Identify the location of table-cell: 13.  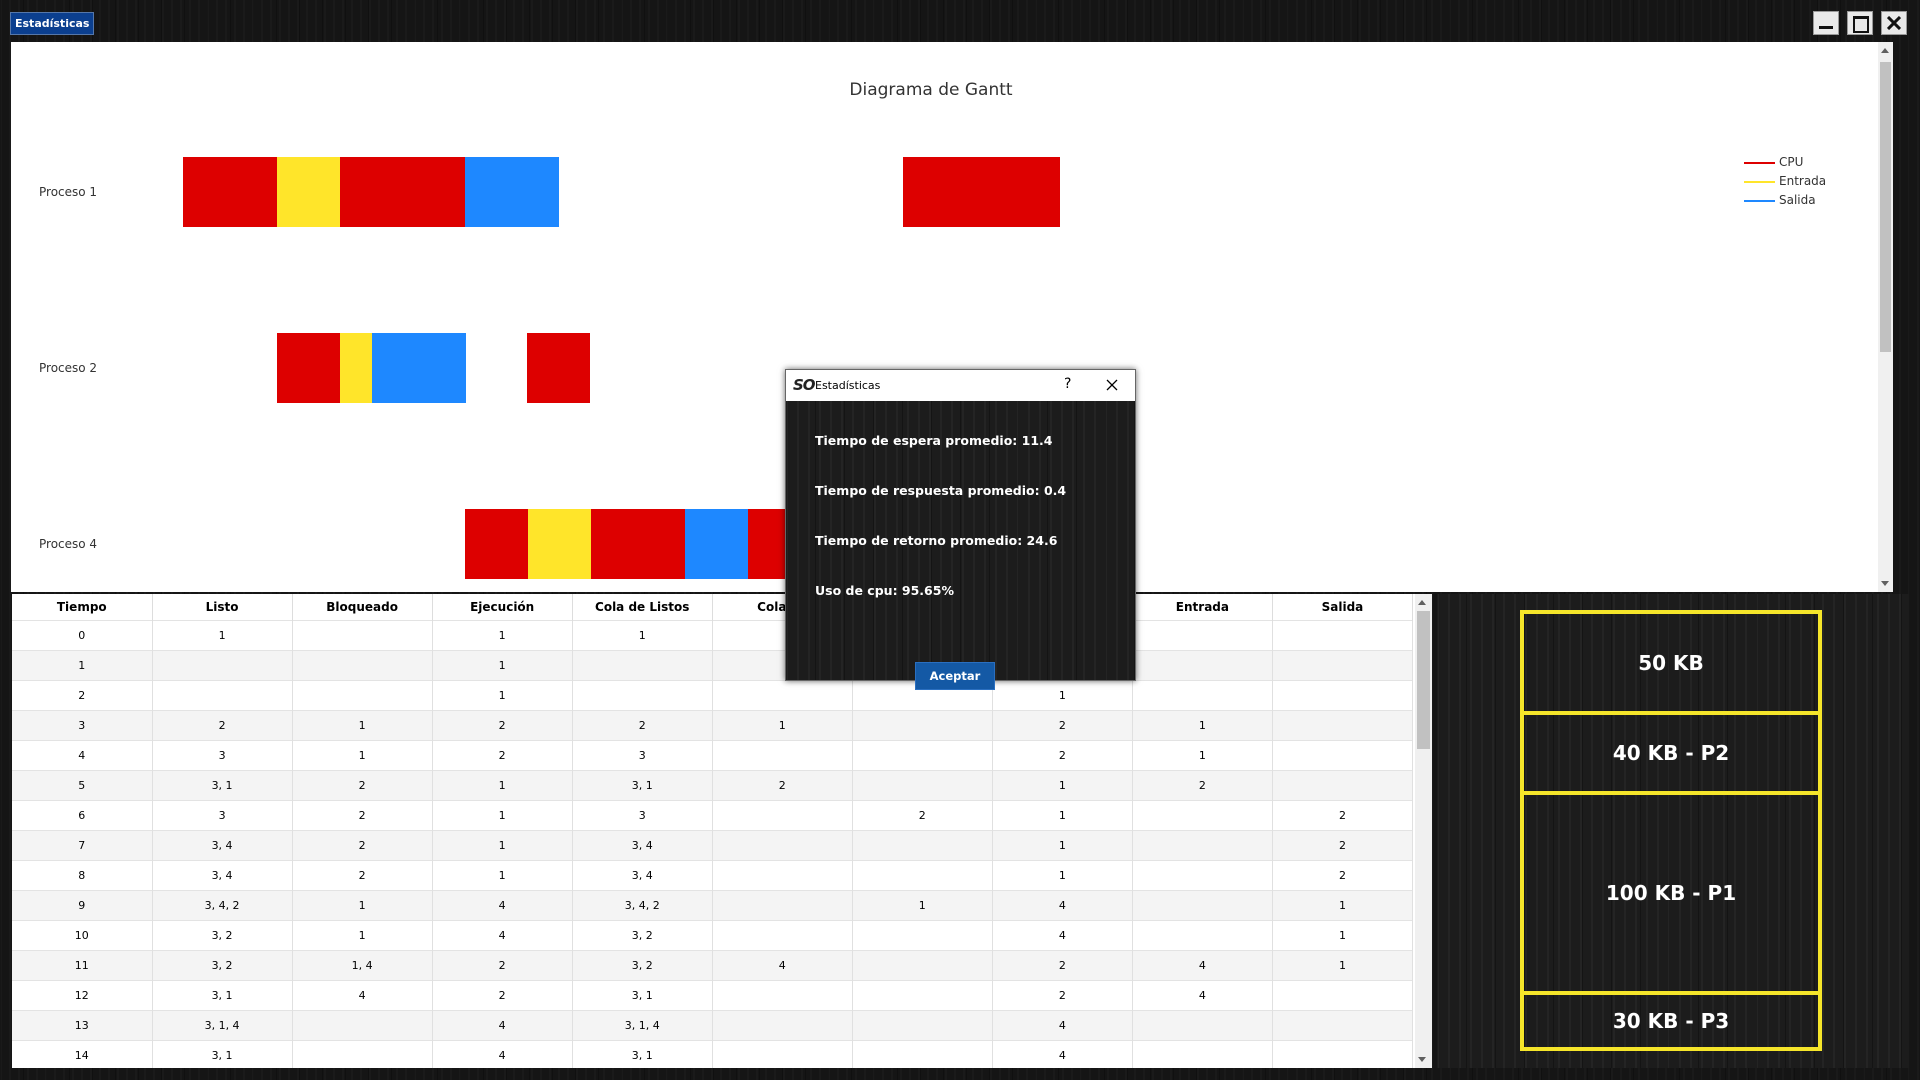
(82, 1025).